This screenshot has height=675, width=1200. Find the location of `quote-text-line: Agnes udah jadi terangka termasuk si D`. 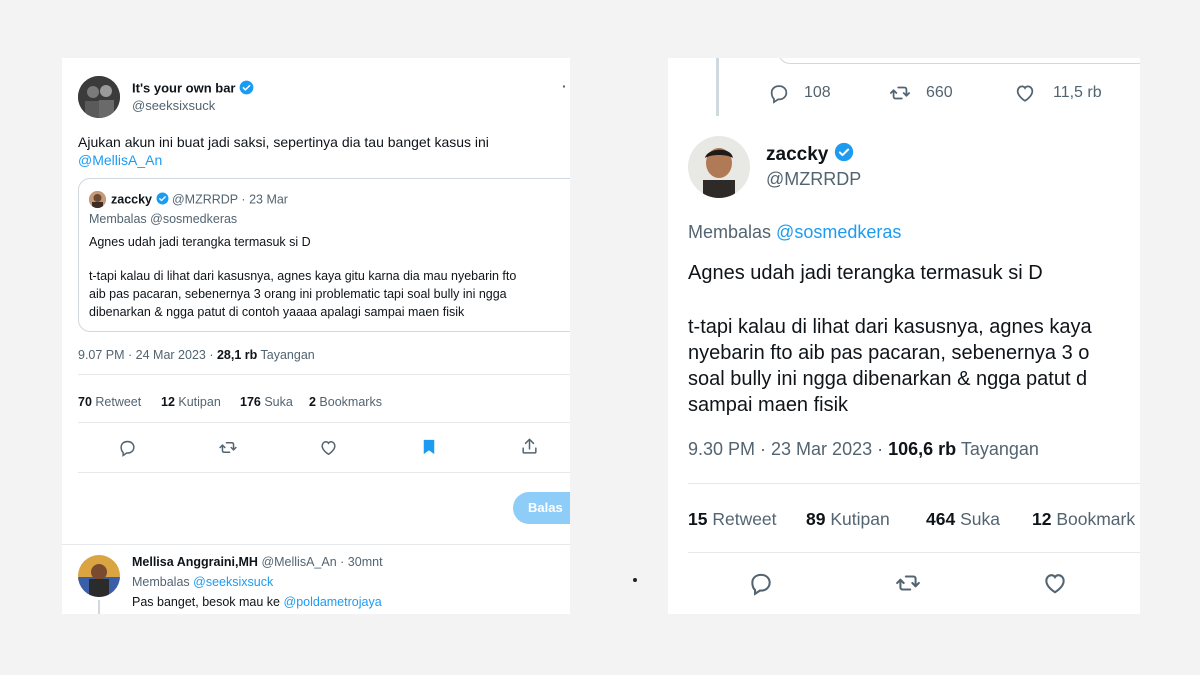

quote-text-line: Agnes udah jadi terangka termasuk si D is located at coordinates (200, 242).